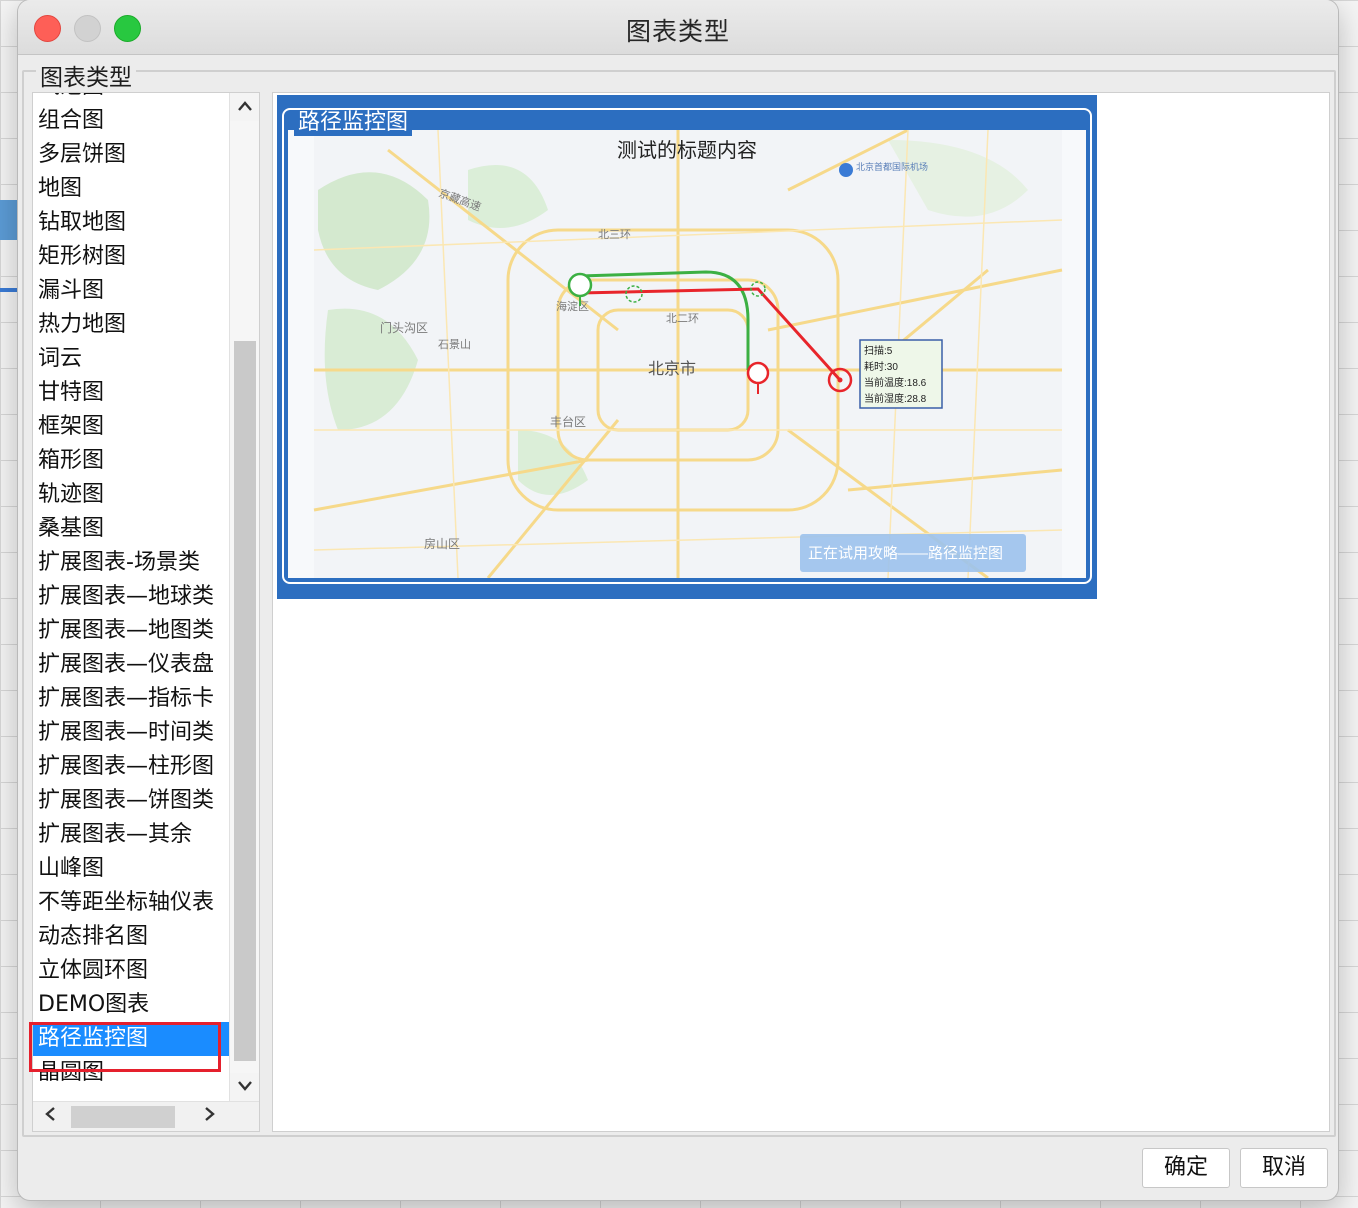 This screenshot has width=1358, height=1208. I want to click on vertical-scrollbar, so click(244, 597).